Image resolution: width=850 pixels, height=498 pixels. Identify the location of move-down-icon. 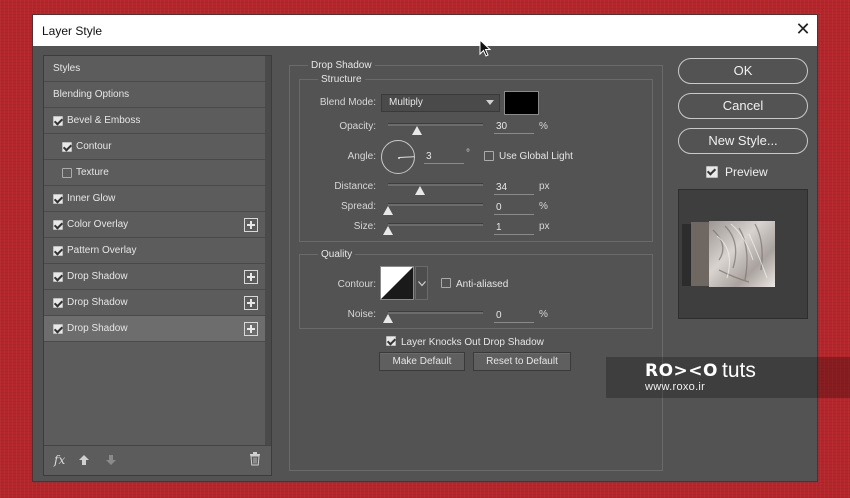
(111, 460).